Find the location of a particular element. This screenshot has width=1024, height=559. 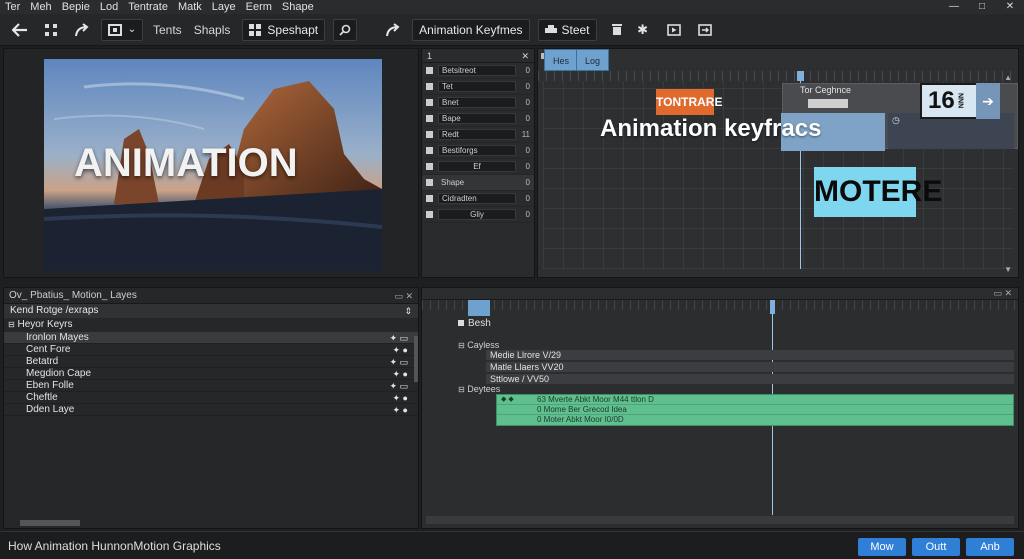

clip-keyframe-icon: ◆ ◆ is located at coordinates (507, 399).